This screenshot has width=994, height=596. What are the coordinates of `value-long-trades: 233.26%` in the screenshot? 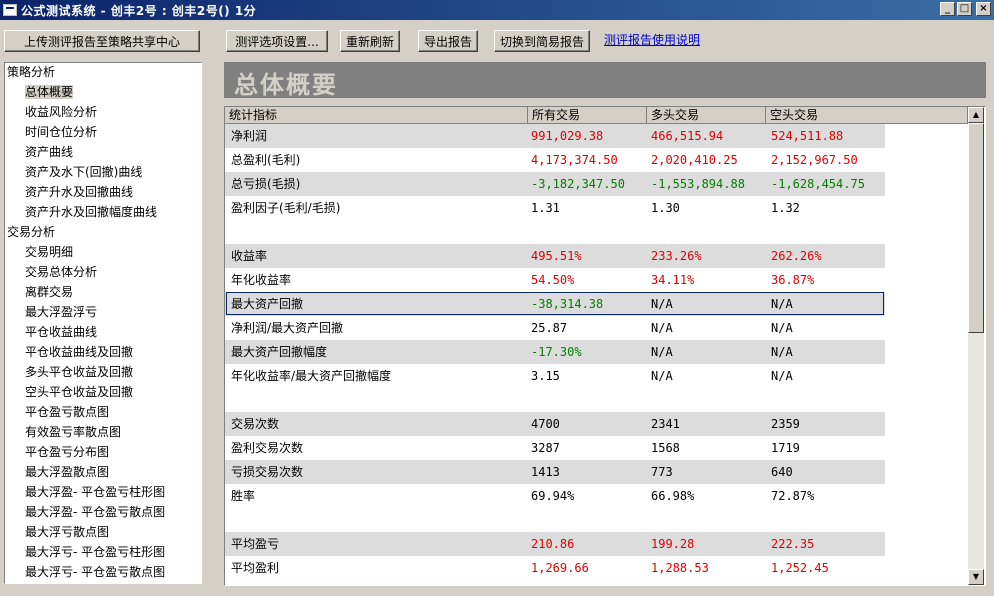 It's located at (676, 256).